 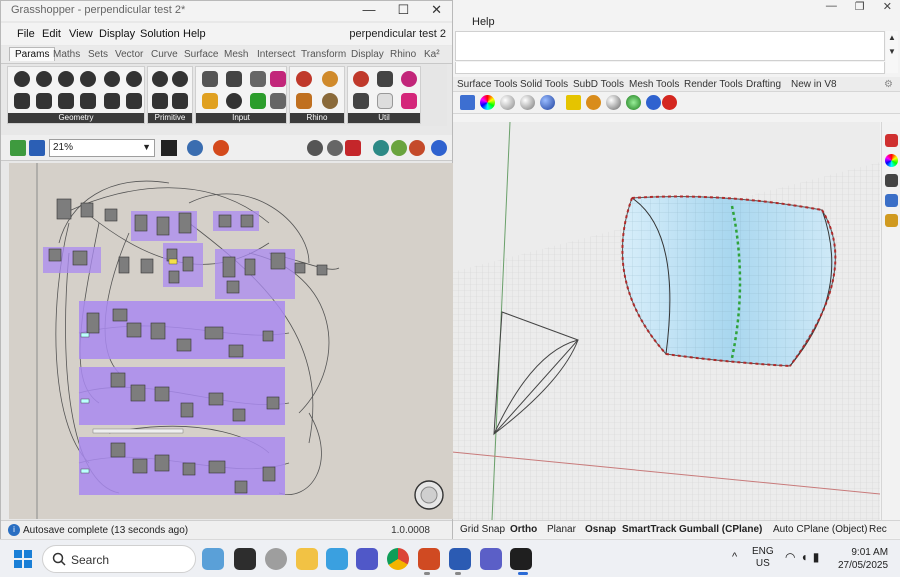 I want to click on photos-app-icon, so click(x=213, y=559).